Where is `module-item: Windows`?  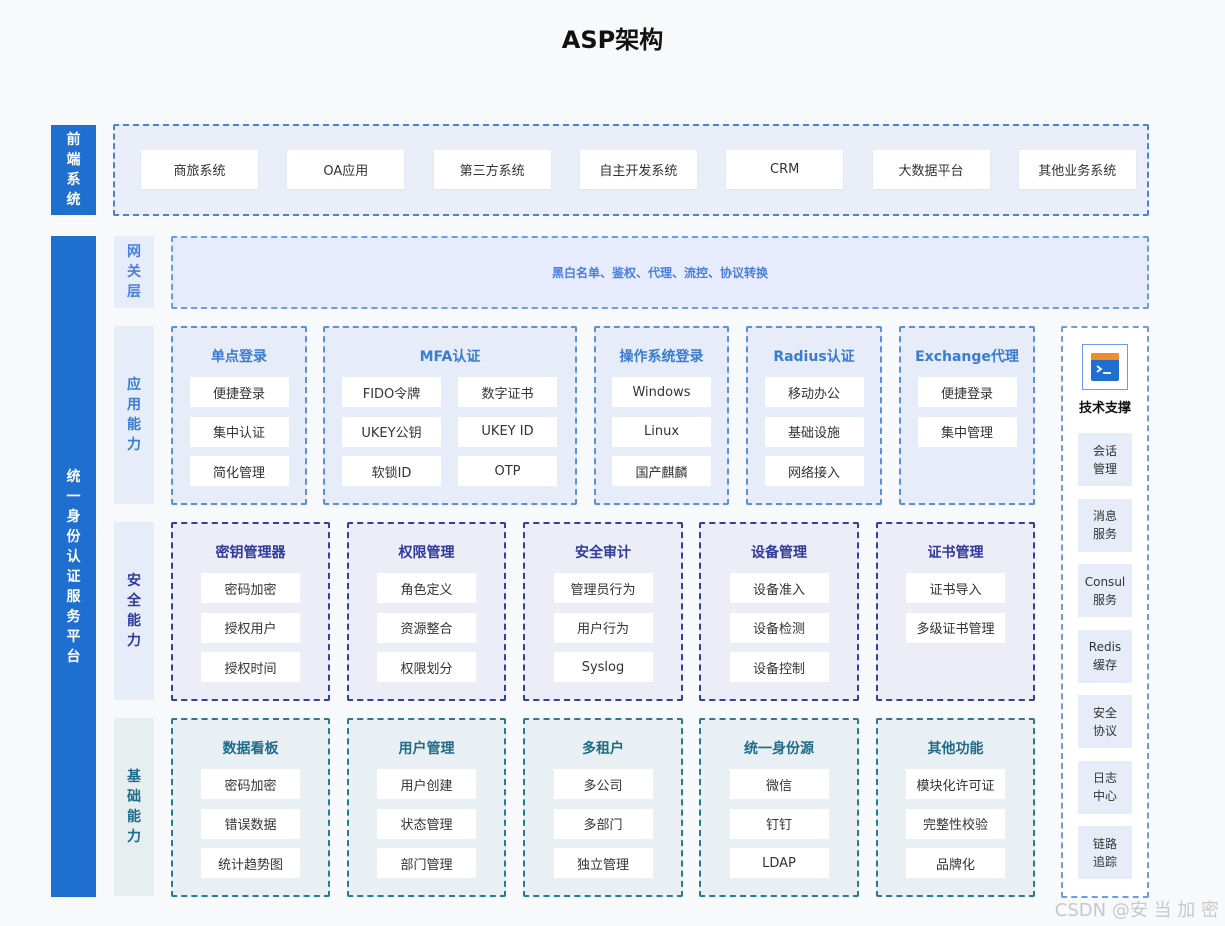 module-item: Windows is located at coordinates (661, 392).